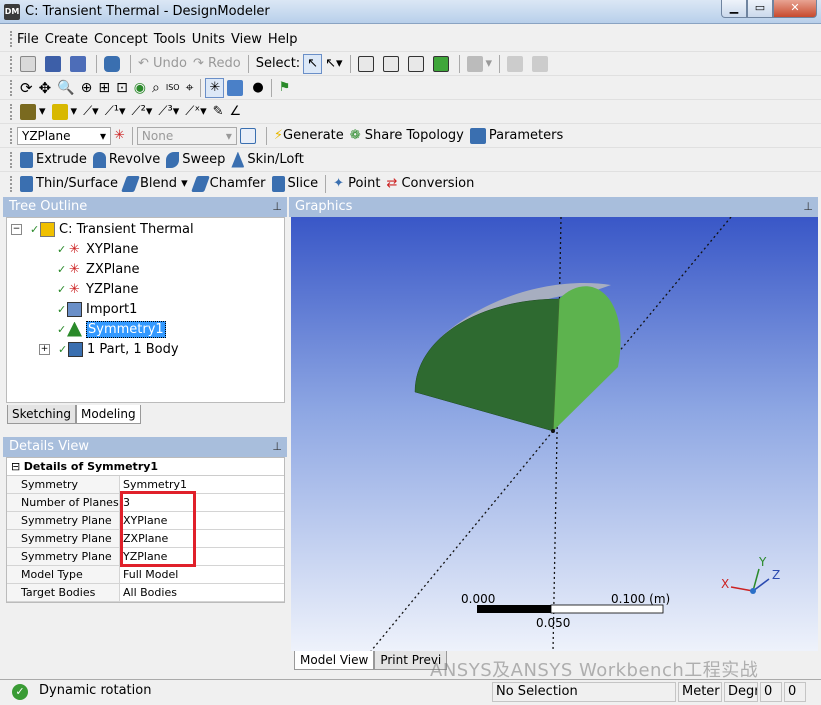 This screenshot has height=705, width=821. I want to click on display-plane-button: ✳, so click(215, 87).